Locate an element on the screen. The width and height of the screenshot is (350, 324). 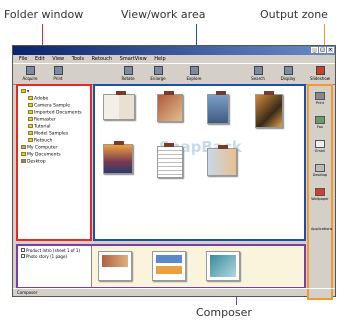
tool-slideshow: Slideshow is located at coordinates (320, 75).